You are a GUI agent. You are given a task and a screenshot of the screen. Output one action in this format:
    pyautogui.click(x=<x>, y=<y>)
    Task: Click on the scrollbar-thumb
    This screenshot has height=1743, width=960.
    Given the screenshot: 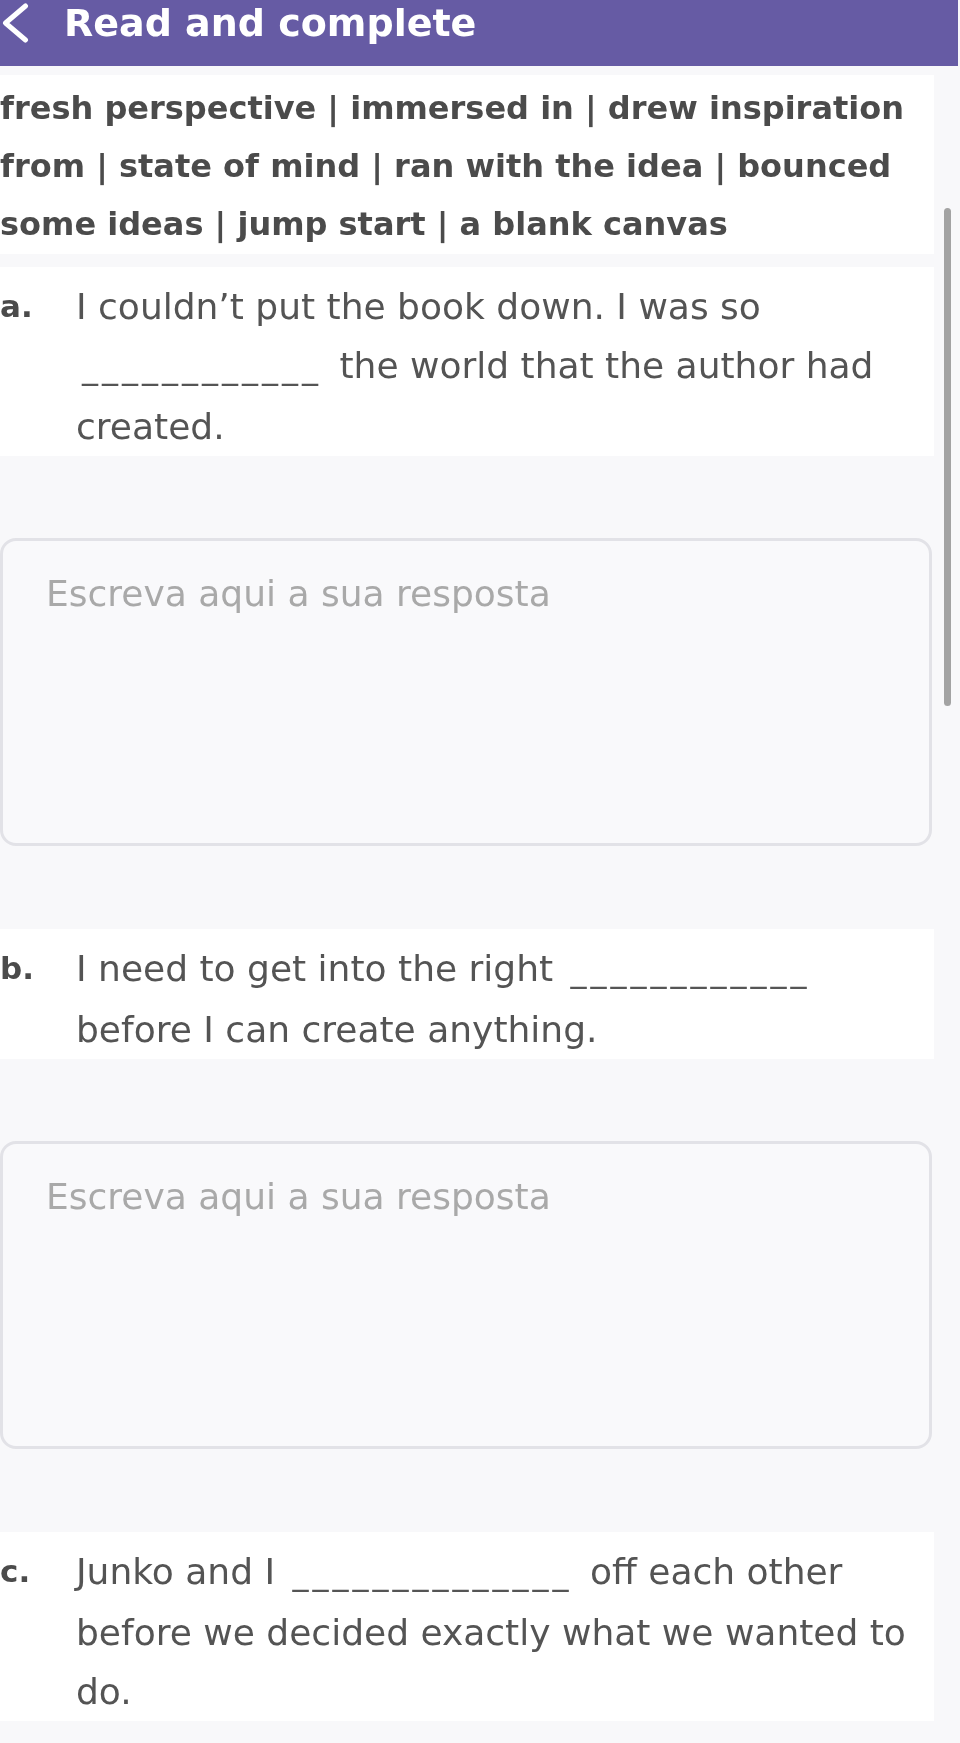 What is the action you would take?
    pyautogui.click(x=947, y=457)
    